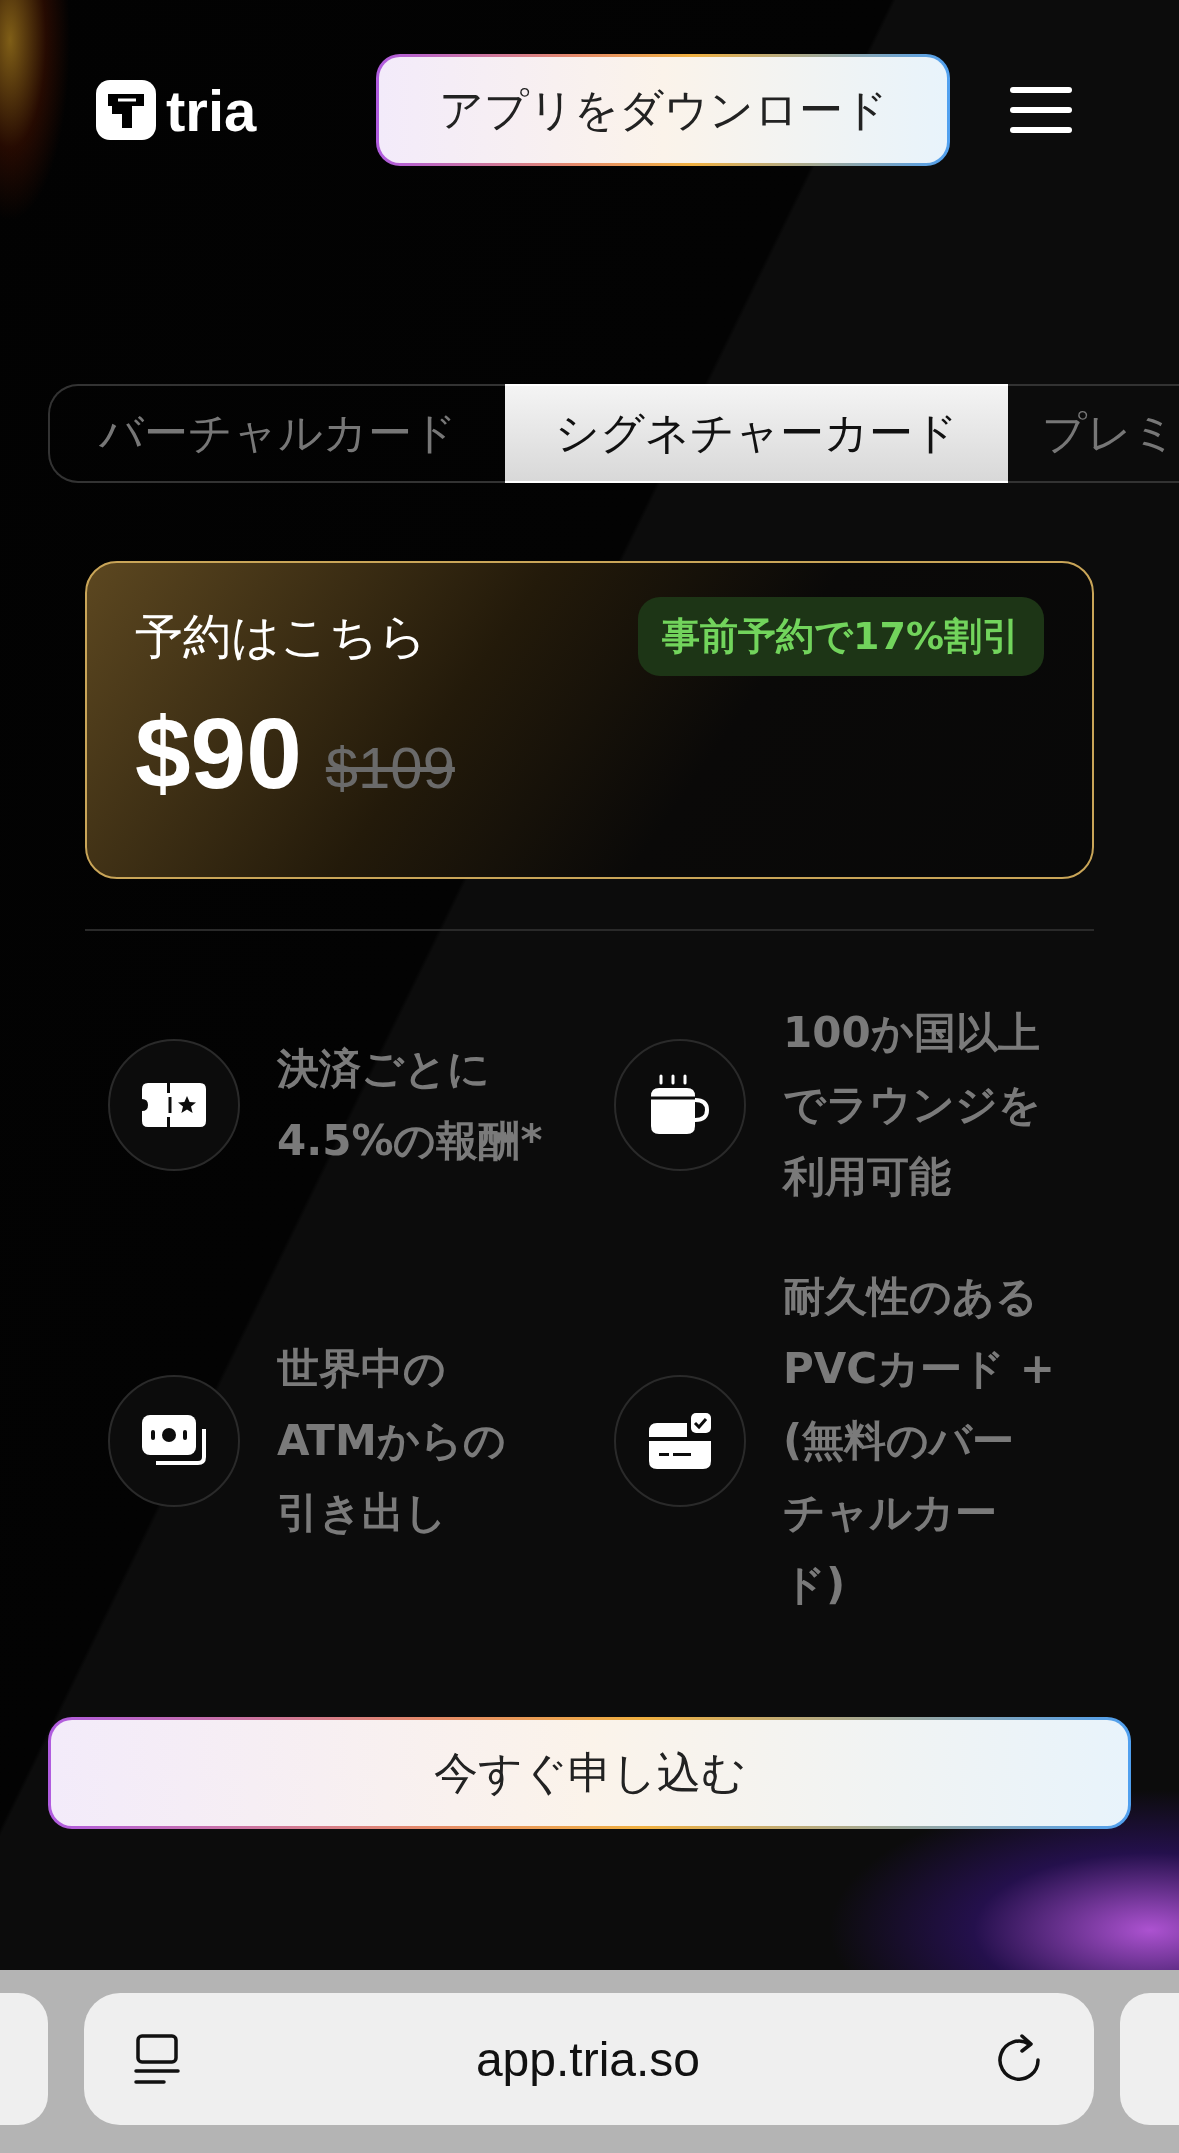  What do you see at coordinates (157, 2059) in the screenshot?
I see `reader-icon` at bounding box center [157, 2059].